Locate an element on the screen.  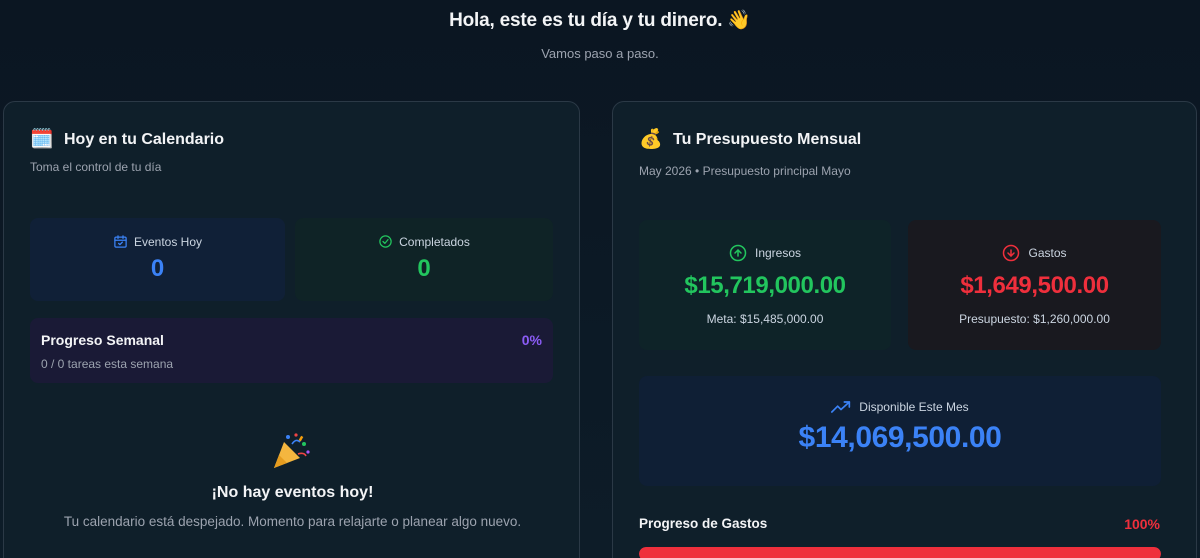
check-circle-icon is located at coordinates (385, 241).